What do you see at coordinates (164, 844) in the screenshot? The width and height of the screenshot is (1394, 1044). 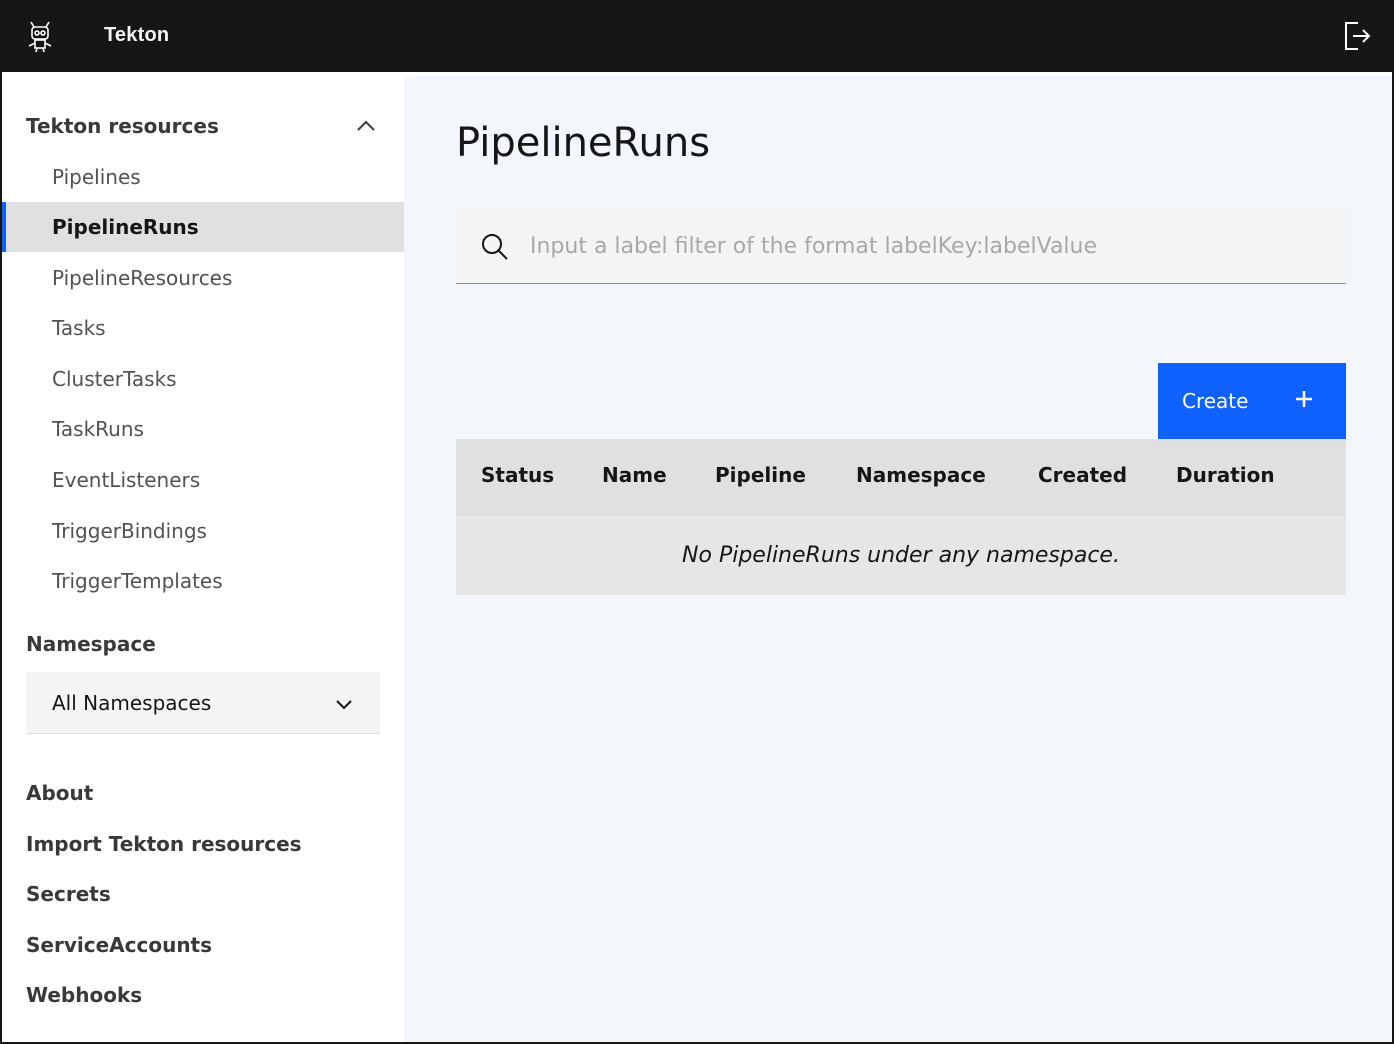 I see `nav-link-import-tekton-resources: Import Tekton resources` at bounding box center [164, 844].